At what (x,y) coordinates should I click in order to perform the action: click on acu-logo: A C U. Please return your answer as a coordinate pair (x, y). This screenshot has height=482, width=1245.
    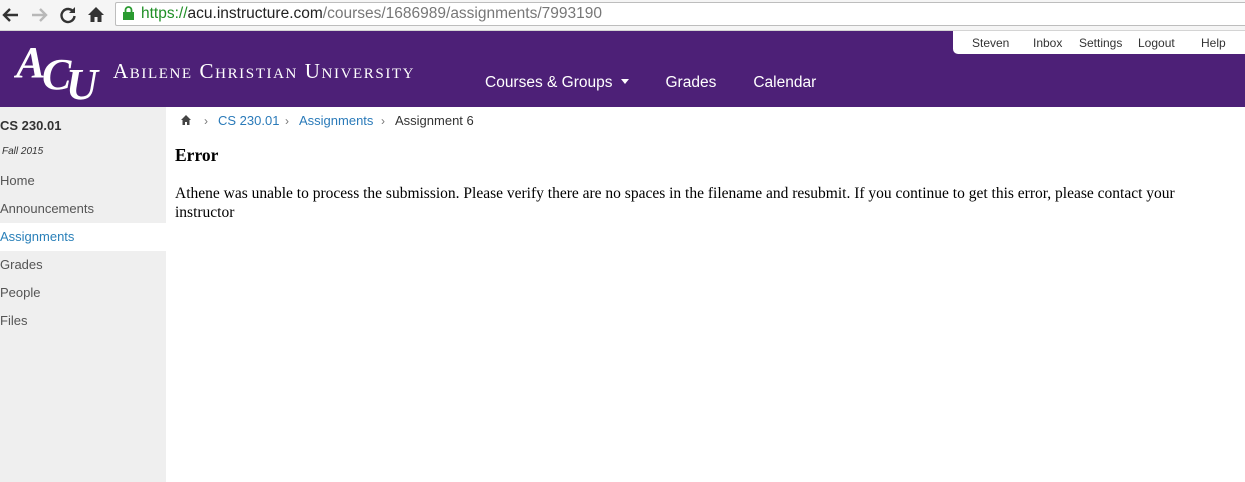
    Looking at the image, I should click on (59, 73).